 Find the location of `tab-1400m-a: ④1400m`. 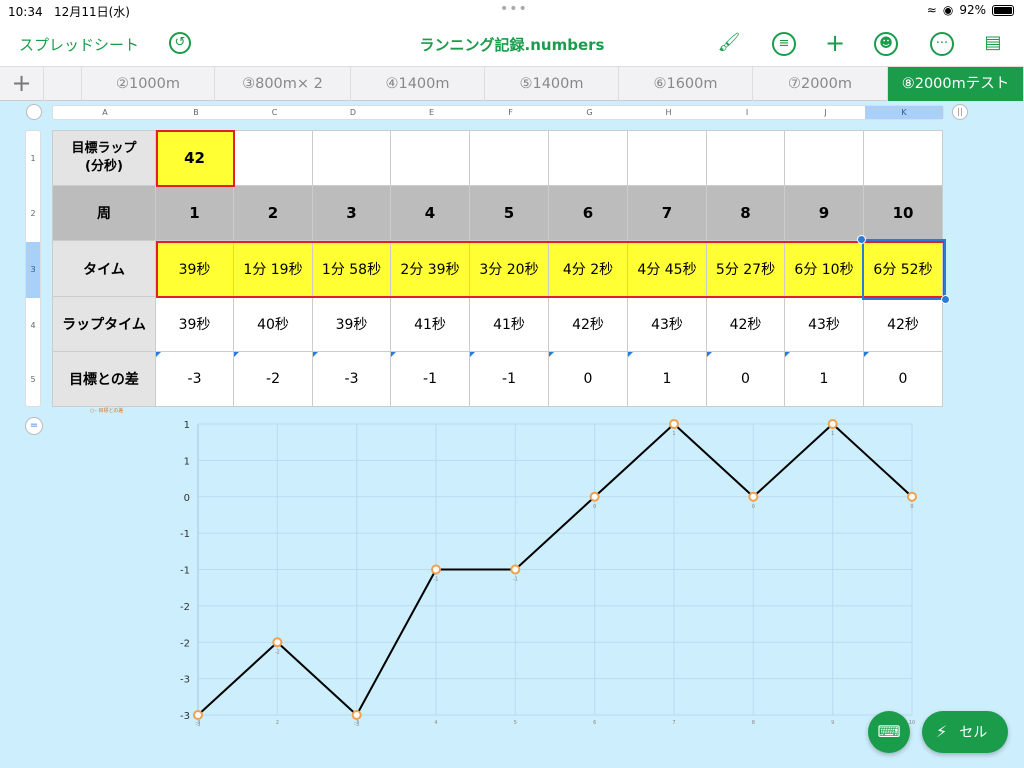

tab-1400m-a: ④1400m is located at coordinates (418, 84).